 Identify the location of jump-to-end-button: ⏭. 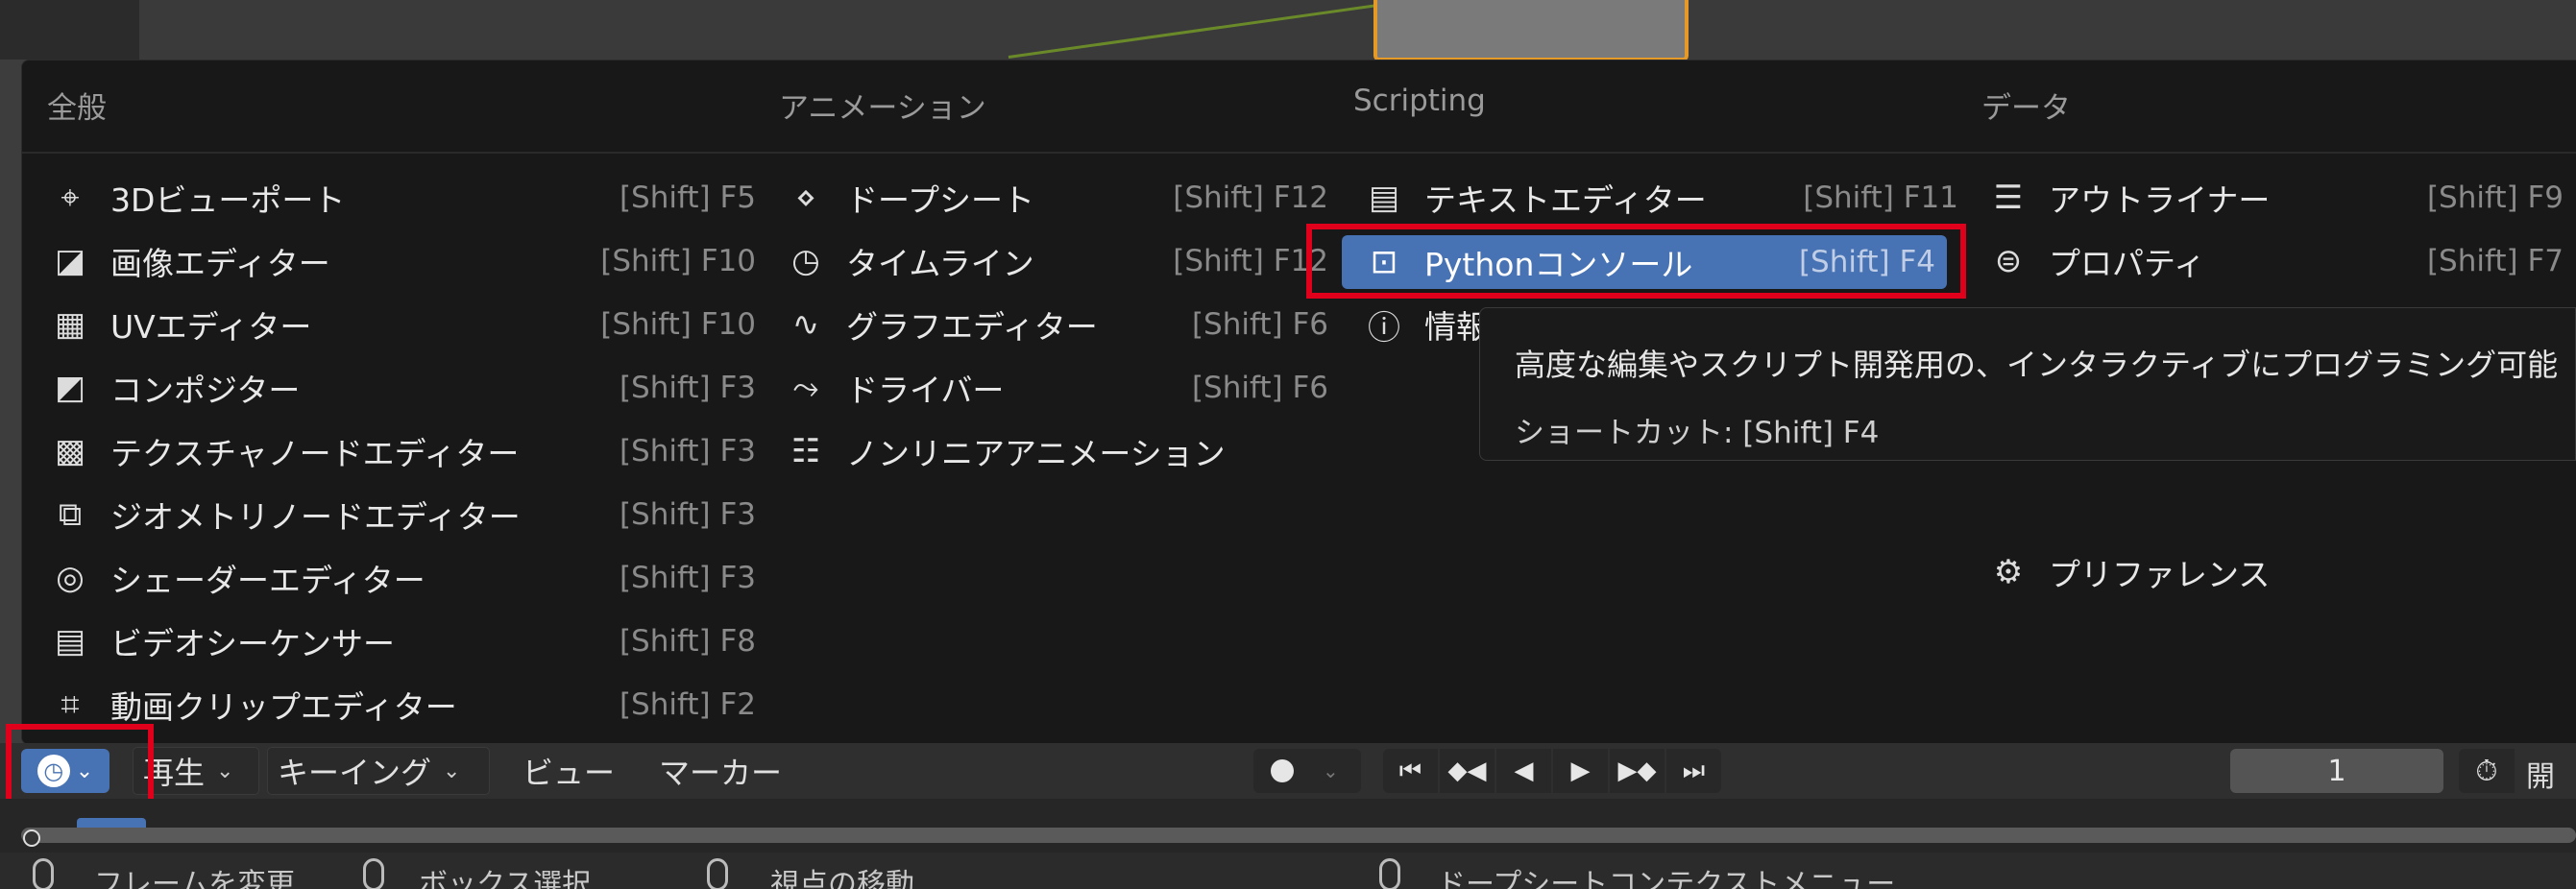
(1693, 771).